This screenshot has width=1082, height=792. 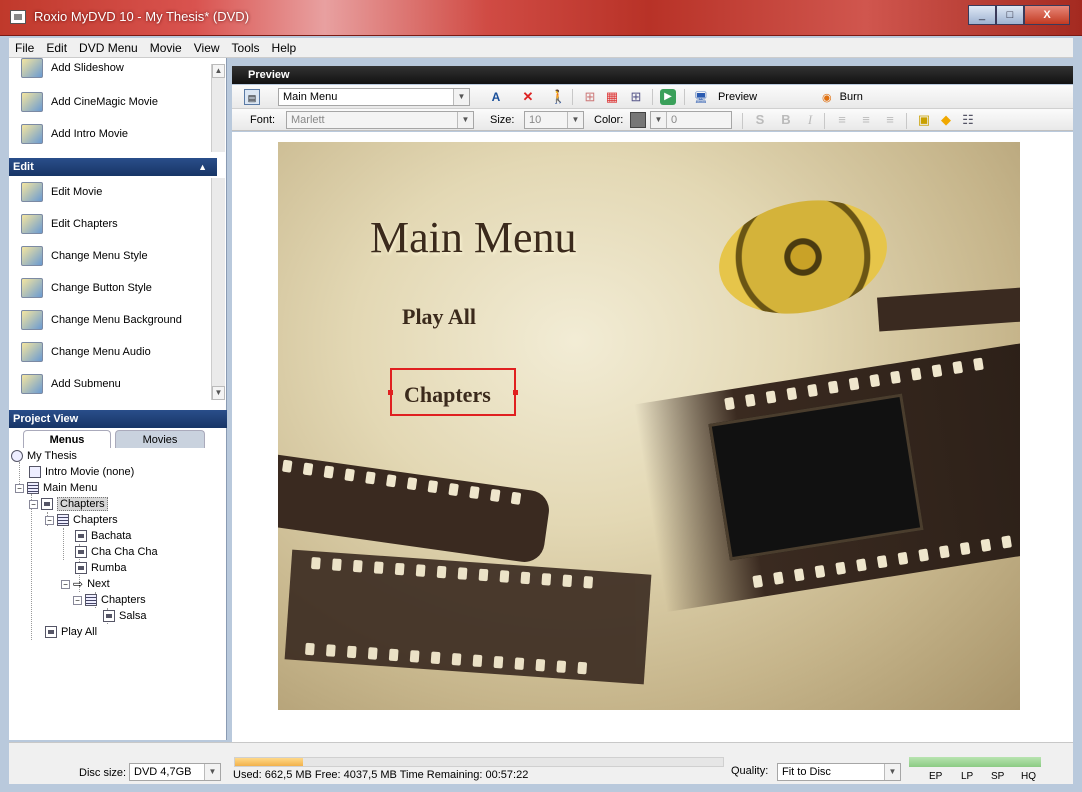 I want to click on quality-mode-sp: SP, so click(x=997, y=776).